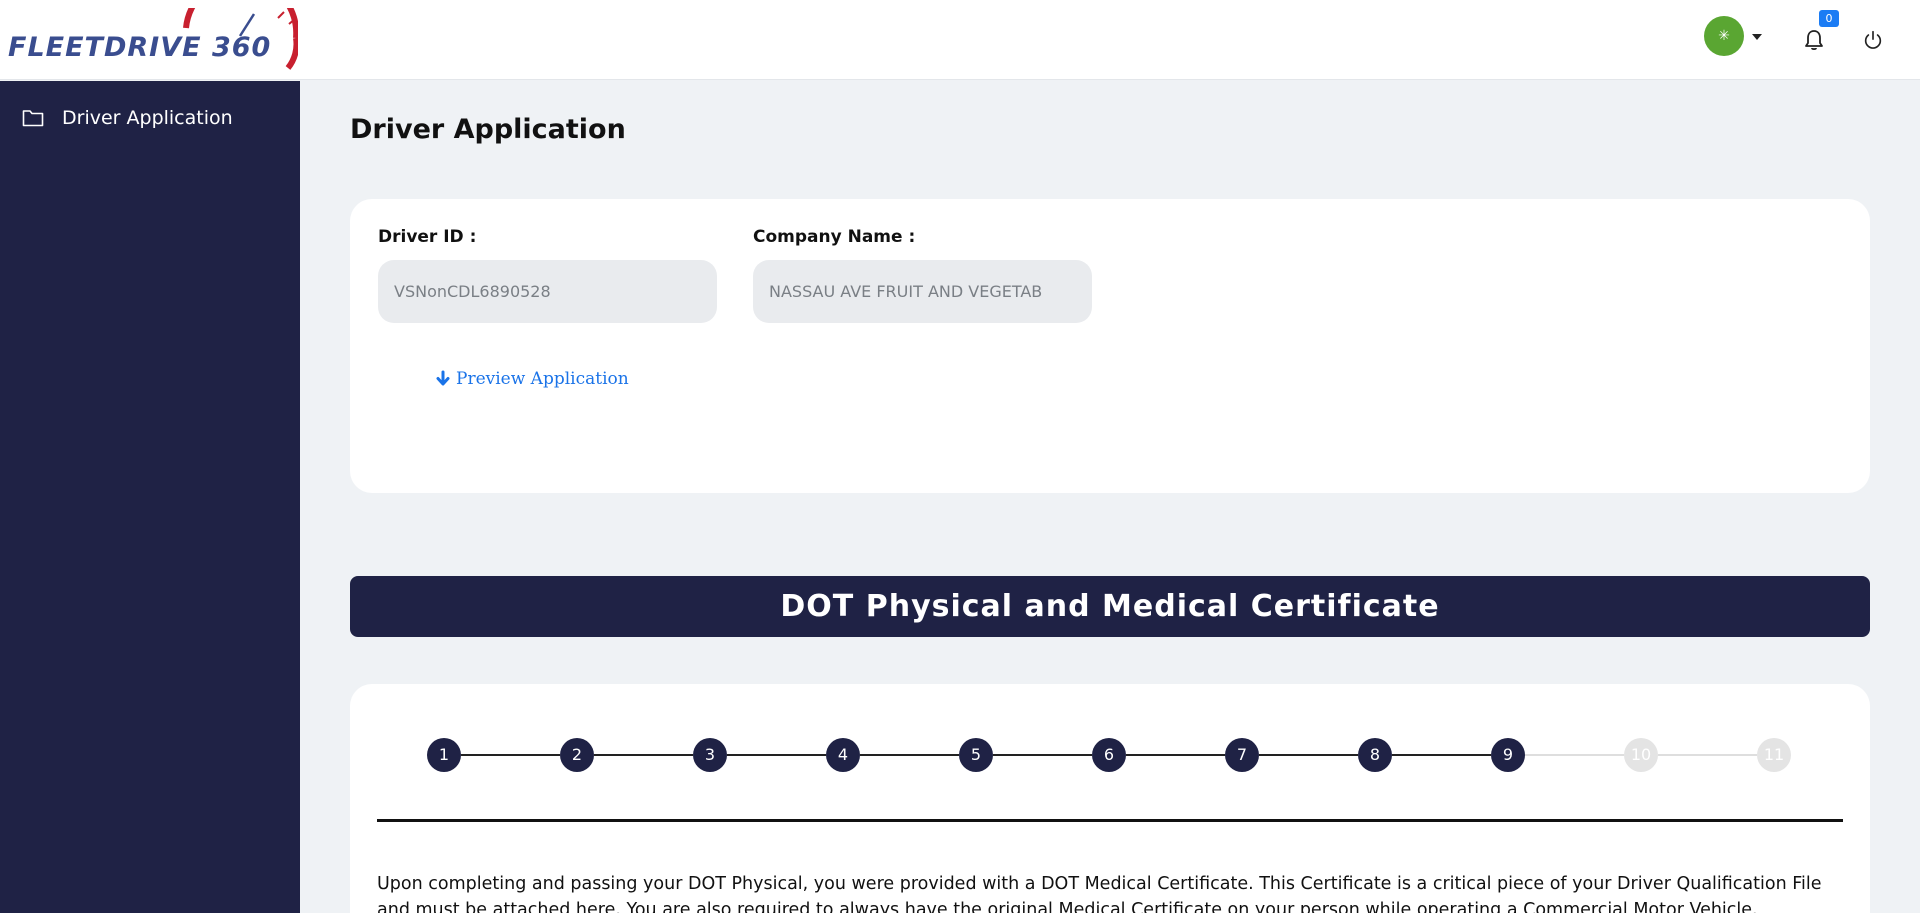 This screenshot has height=913, width=1920. Describe the element at coordinates (1724, 36) in the screenshot. I see `user-avatar: ✳` at that location.